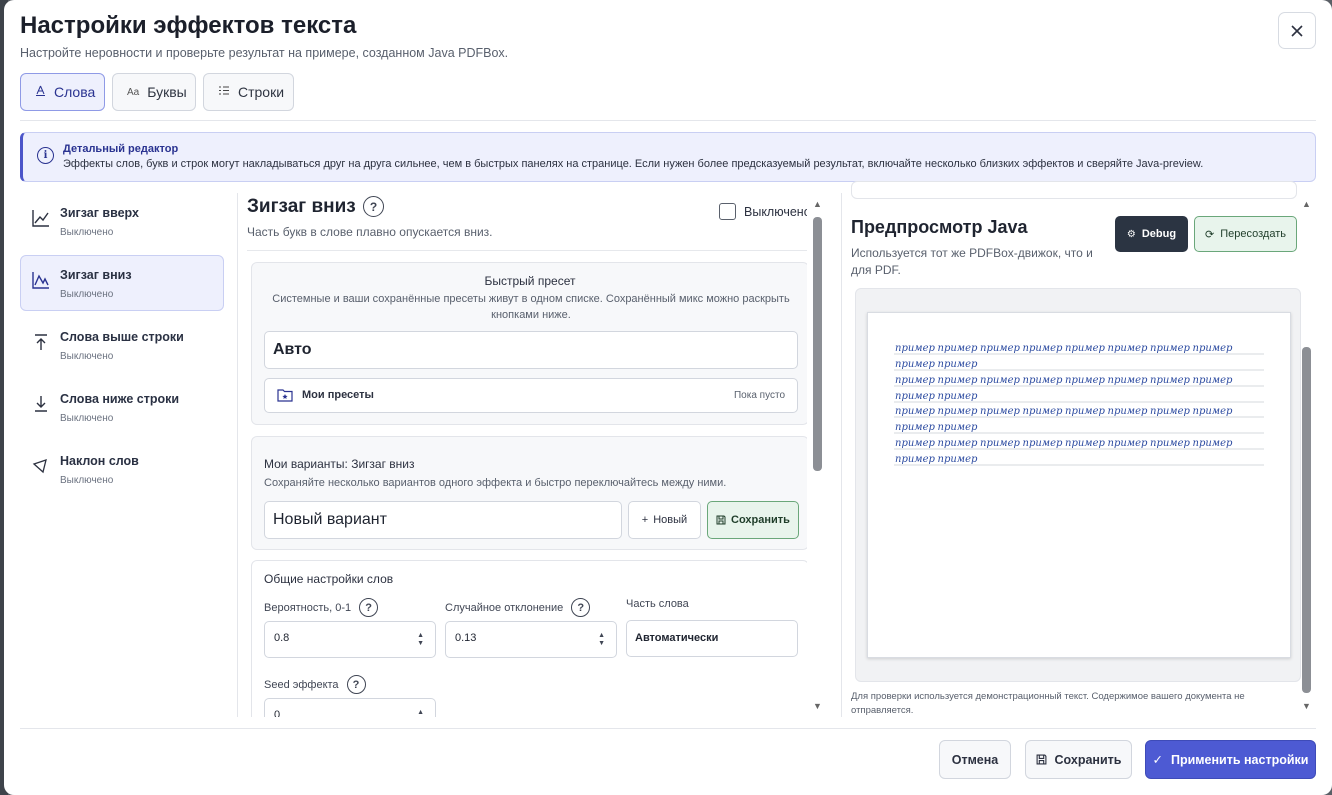  Describe the element at coordinates (531, 350) in the screenshot. I see `preset-select: Авто` at that location.